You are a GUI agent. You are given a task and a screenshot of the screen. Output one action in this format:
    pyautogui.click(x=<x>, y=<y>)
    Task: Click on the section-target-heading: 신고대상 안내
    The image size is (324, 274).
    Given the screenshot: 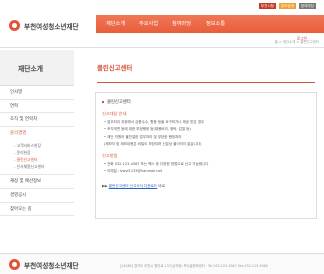 What is the action you would take?
    pyautogui.click(x=114, y=113)
    